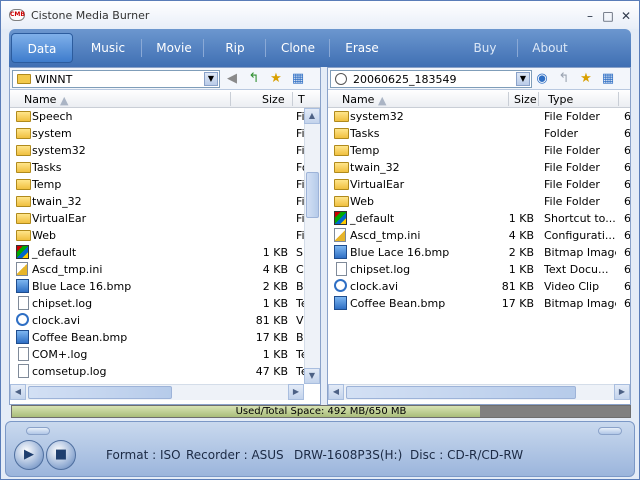 This screenshot has height=480, width=640. I want to click on table-row: Speech Fi, so click(157, 116).